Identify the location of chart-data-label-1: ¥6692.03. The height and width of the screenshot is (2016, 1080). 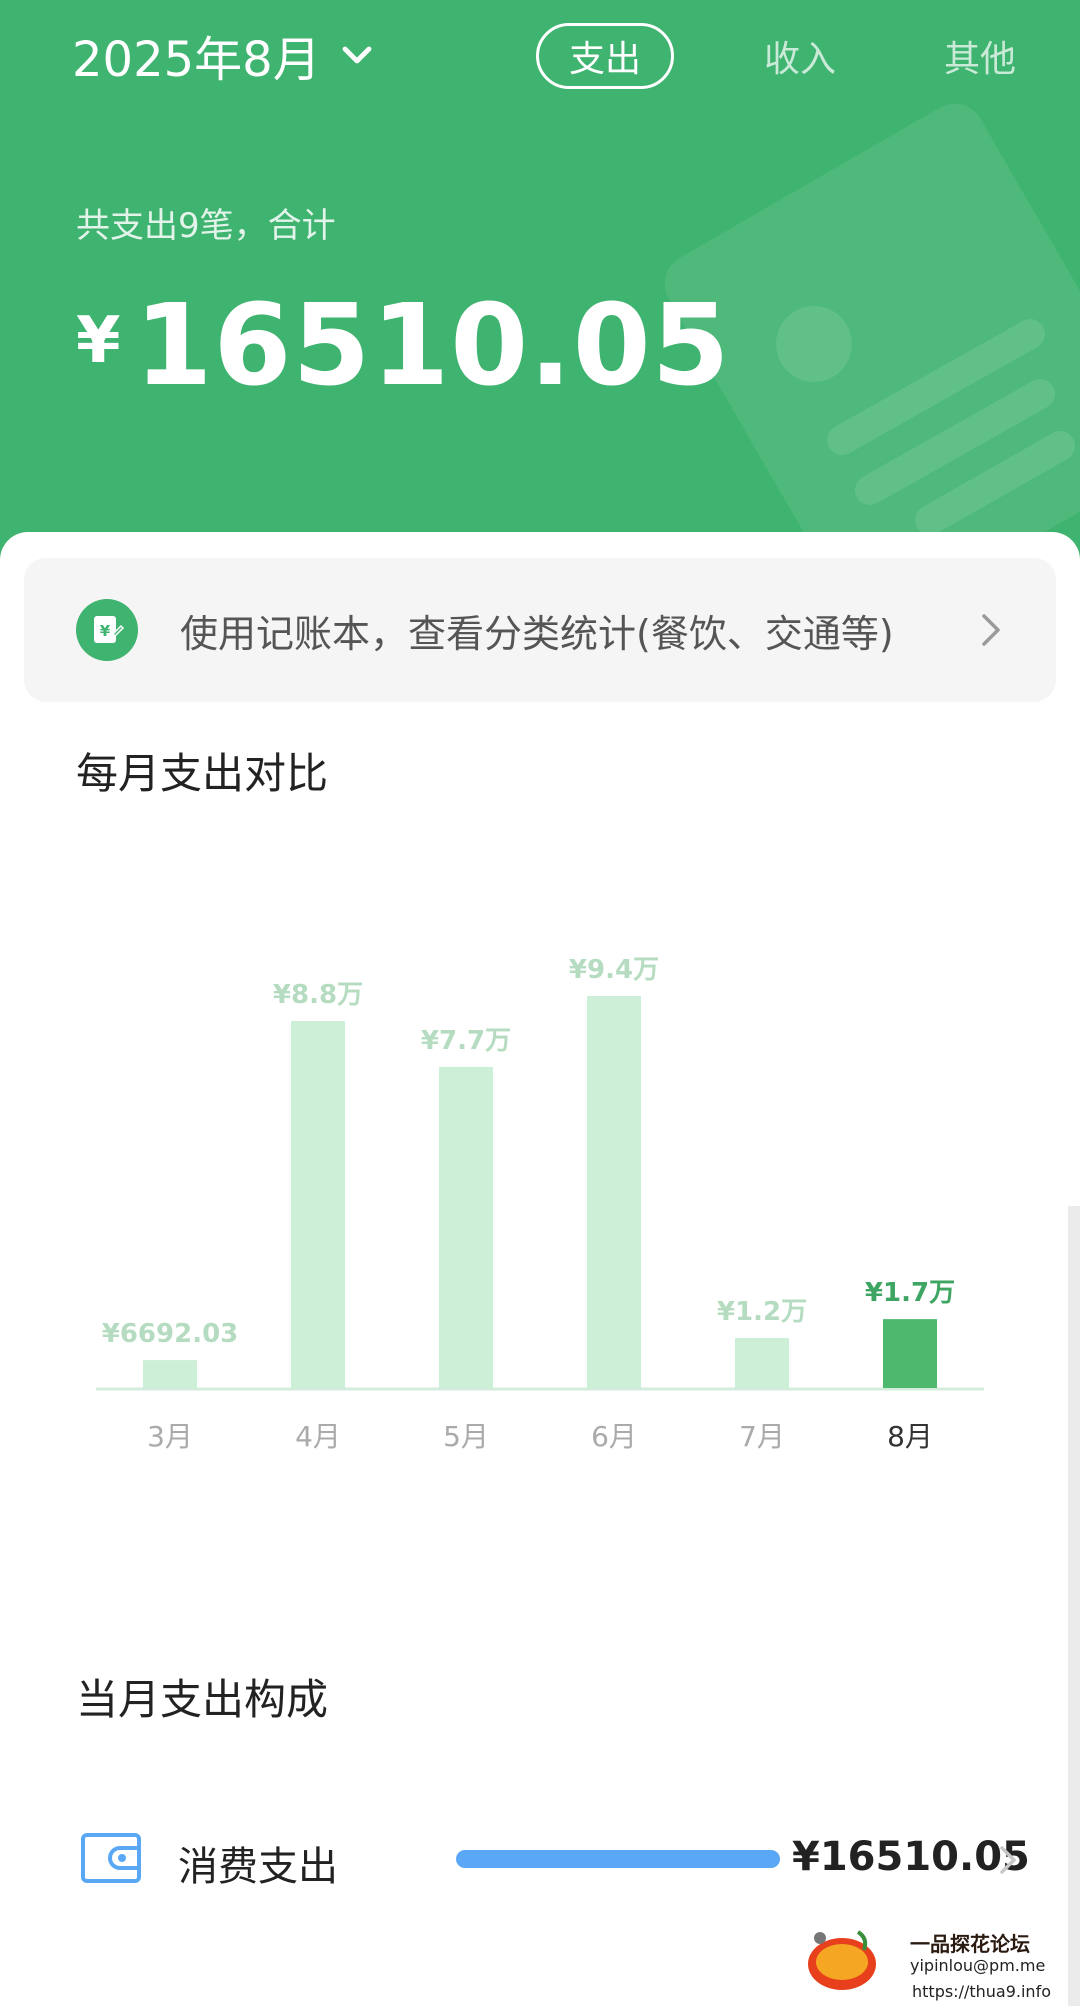
(170, 1334).